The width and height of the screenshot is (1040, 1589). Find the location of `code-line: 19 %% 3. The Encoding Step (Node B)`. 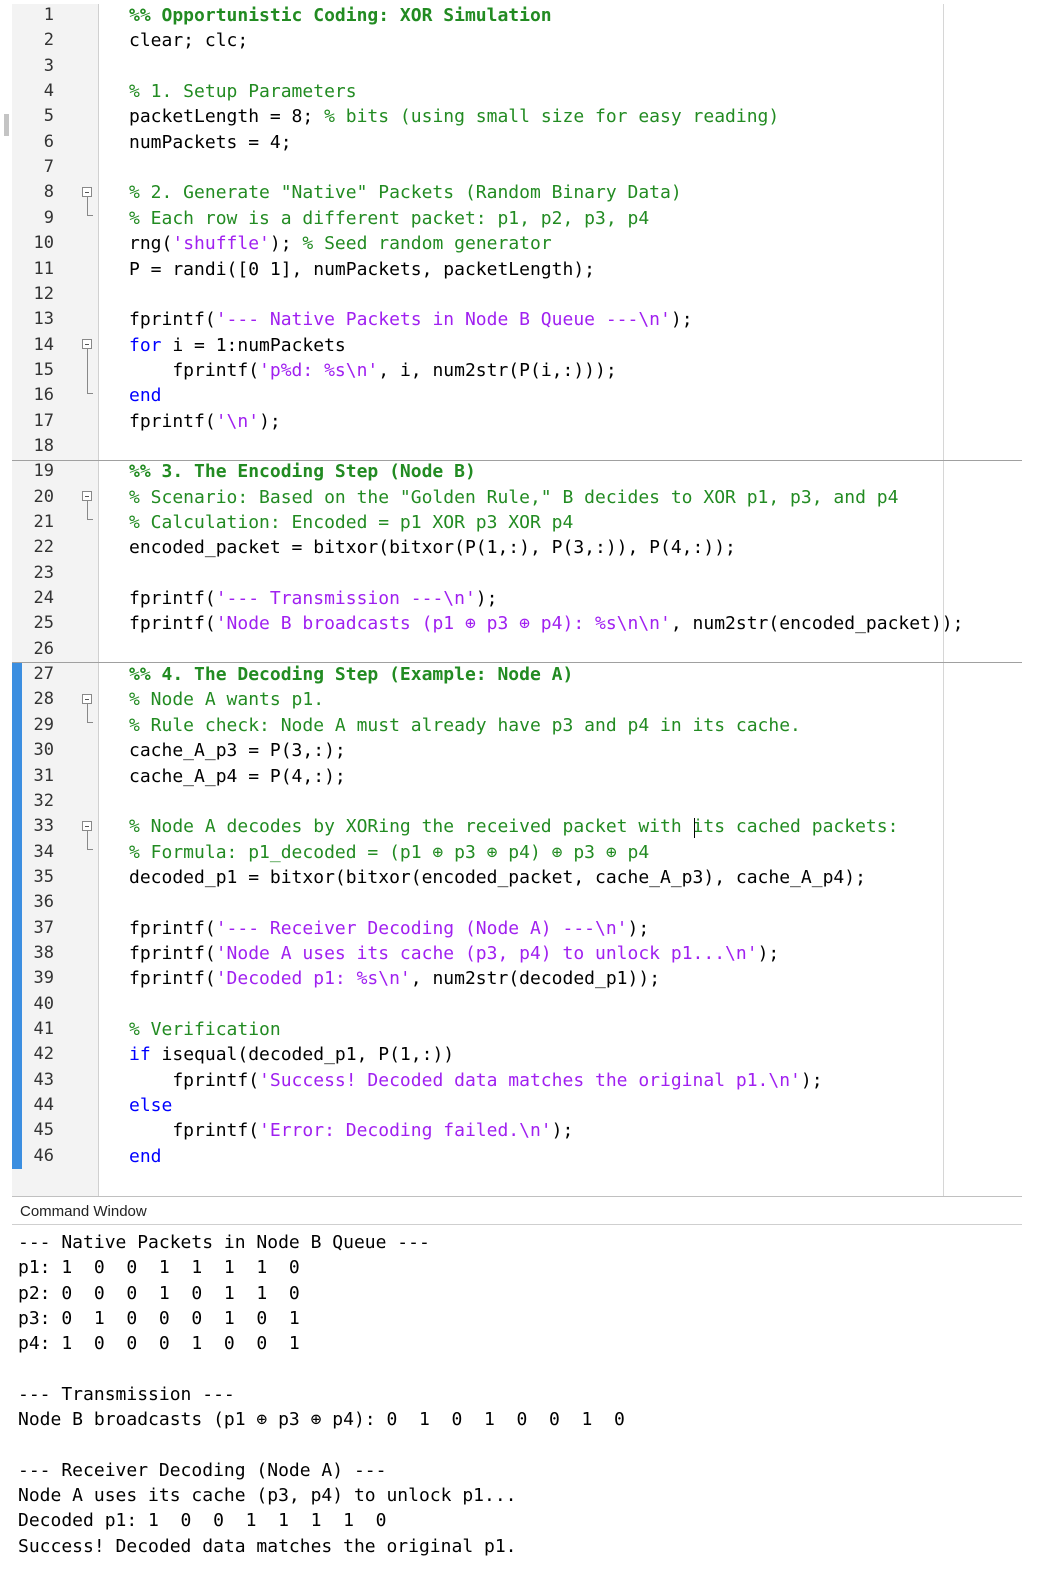

code-line: 19 %% 3. The Encoding Step (Node B) is located at coordinates (520, 471).